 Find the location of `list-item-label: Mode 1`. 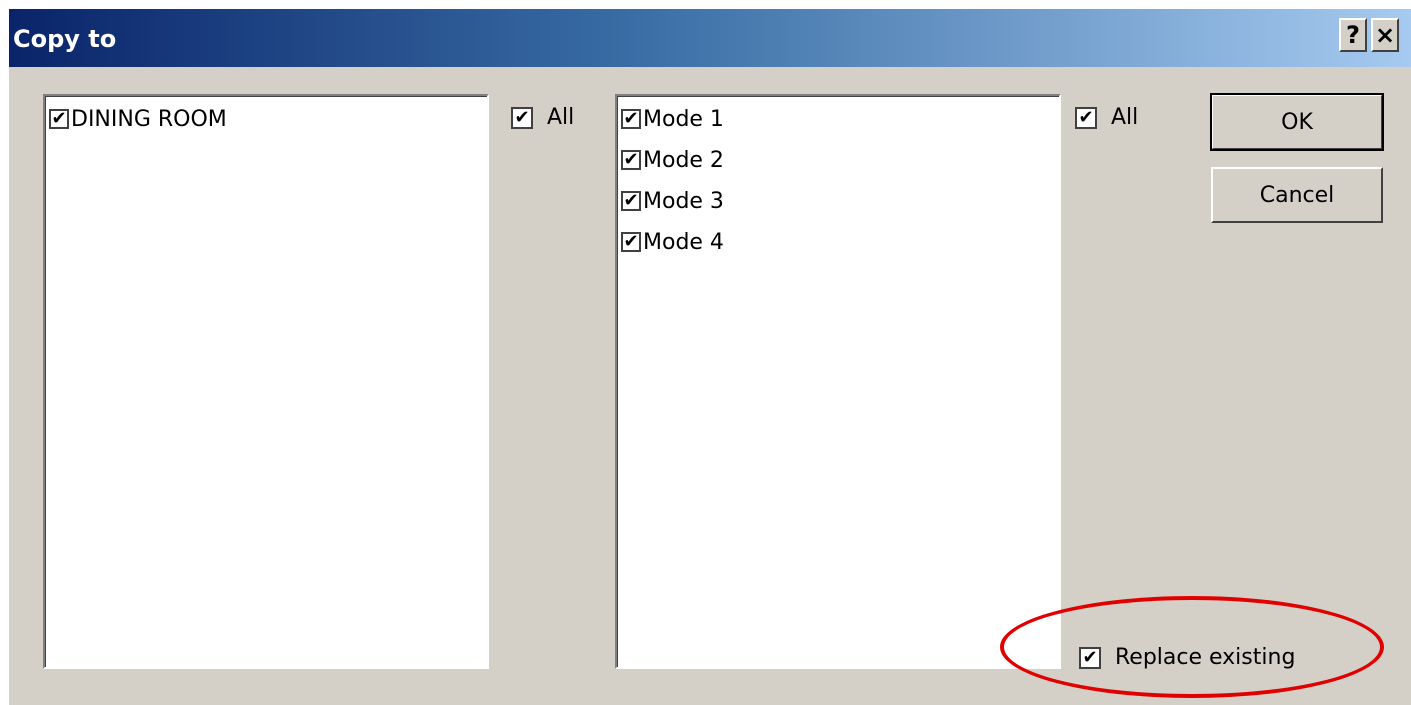

list-item-label: Mode 1 is located at coordinates (683, 119).